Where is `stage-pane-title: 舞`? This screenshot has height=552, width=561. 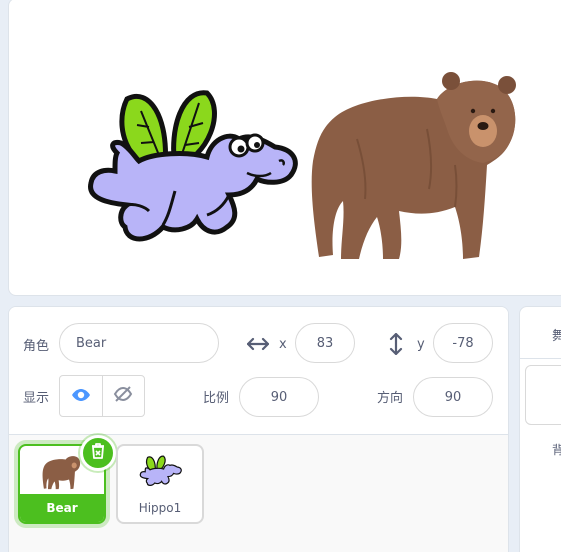 stage-pane-title: 舞 is located at coordinates (556, 336).